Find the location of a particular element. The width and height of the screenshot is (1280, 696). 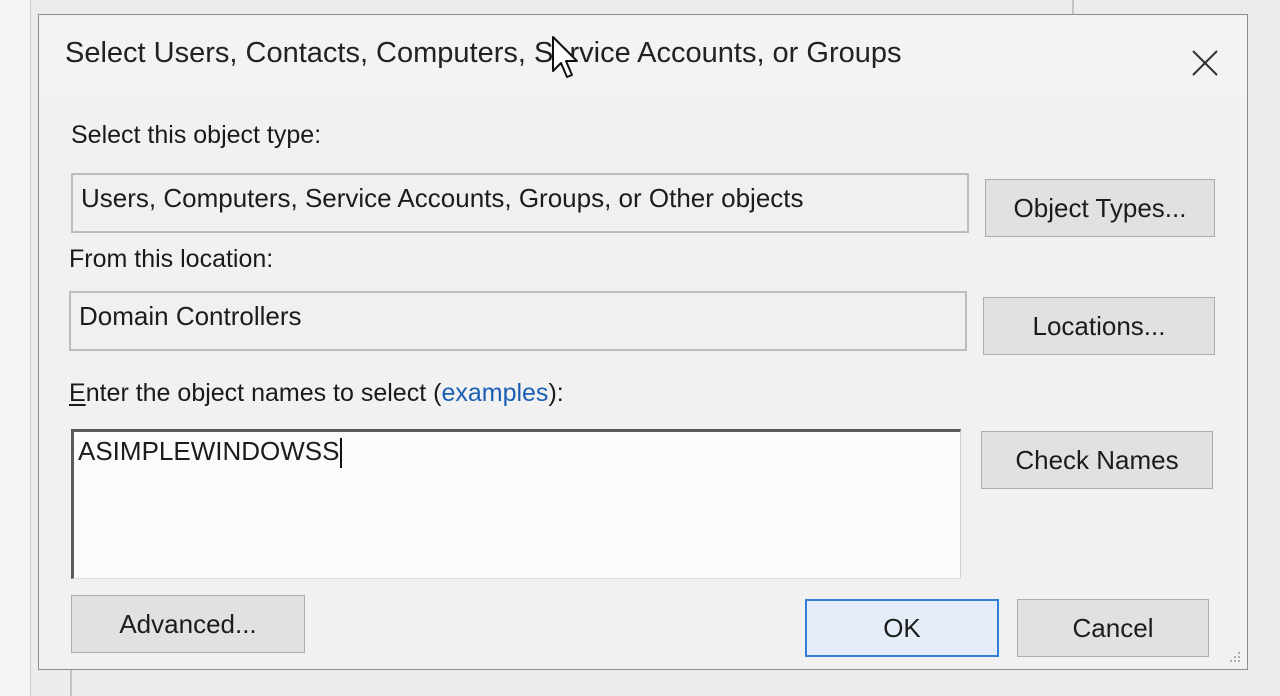

examples-link: examples is located at coordinates (494, 393).